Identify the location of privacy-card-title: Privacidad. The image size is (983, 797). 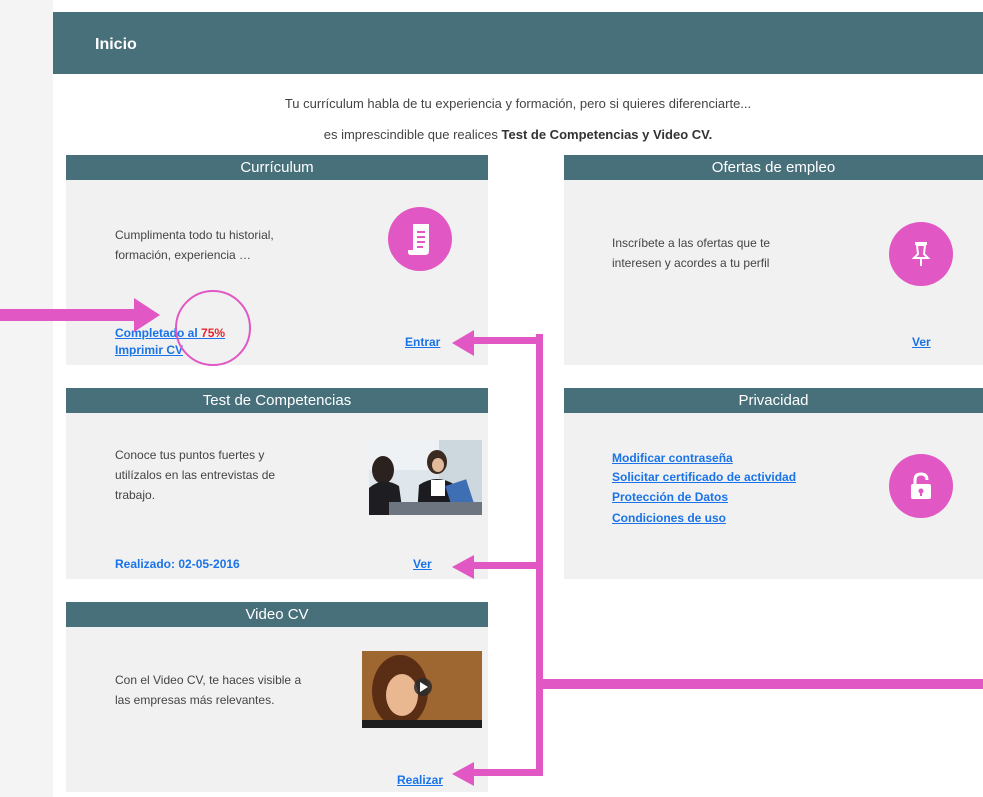
(773, 400).